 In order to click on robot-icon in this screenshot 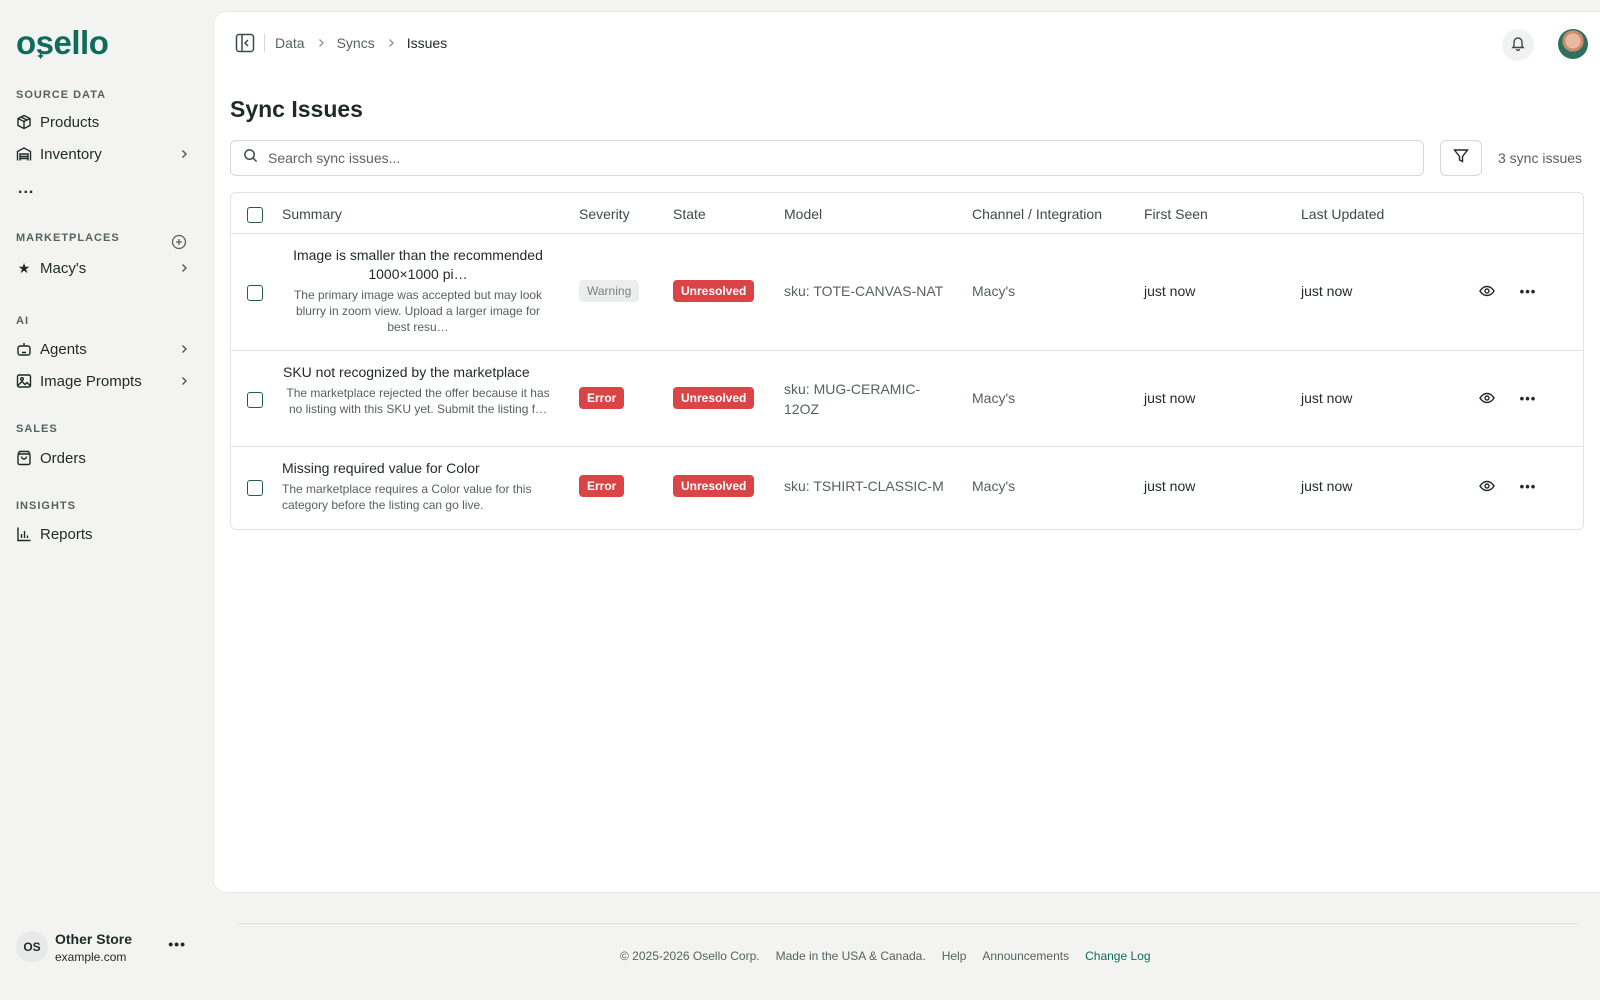, I will do `click(24, 349)`.